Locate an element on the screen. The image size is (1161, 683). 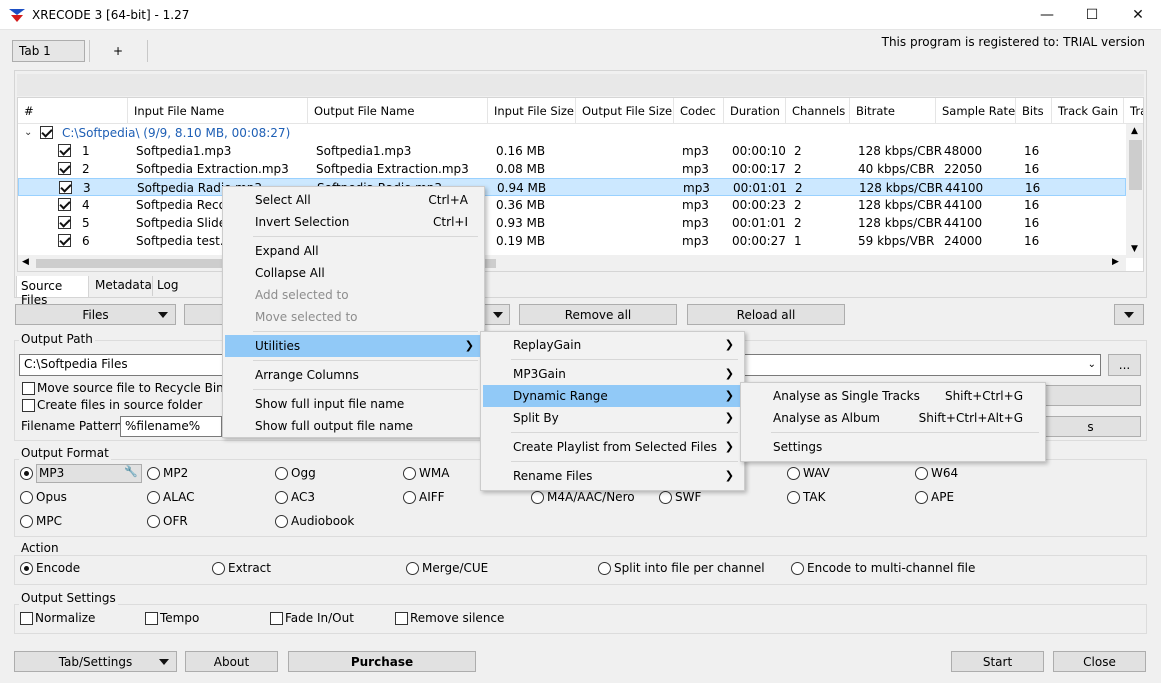
add-button is located at coordinates (204, 314).